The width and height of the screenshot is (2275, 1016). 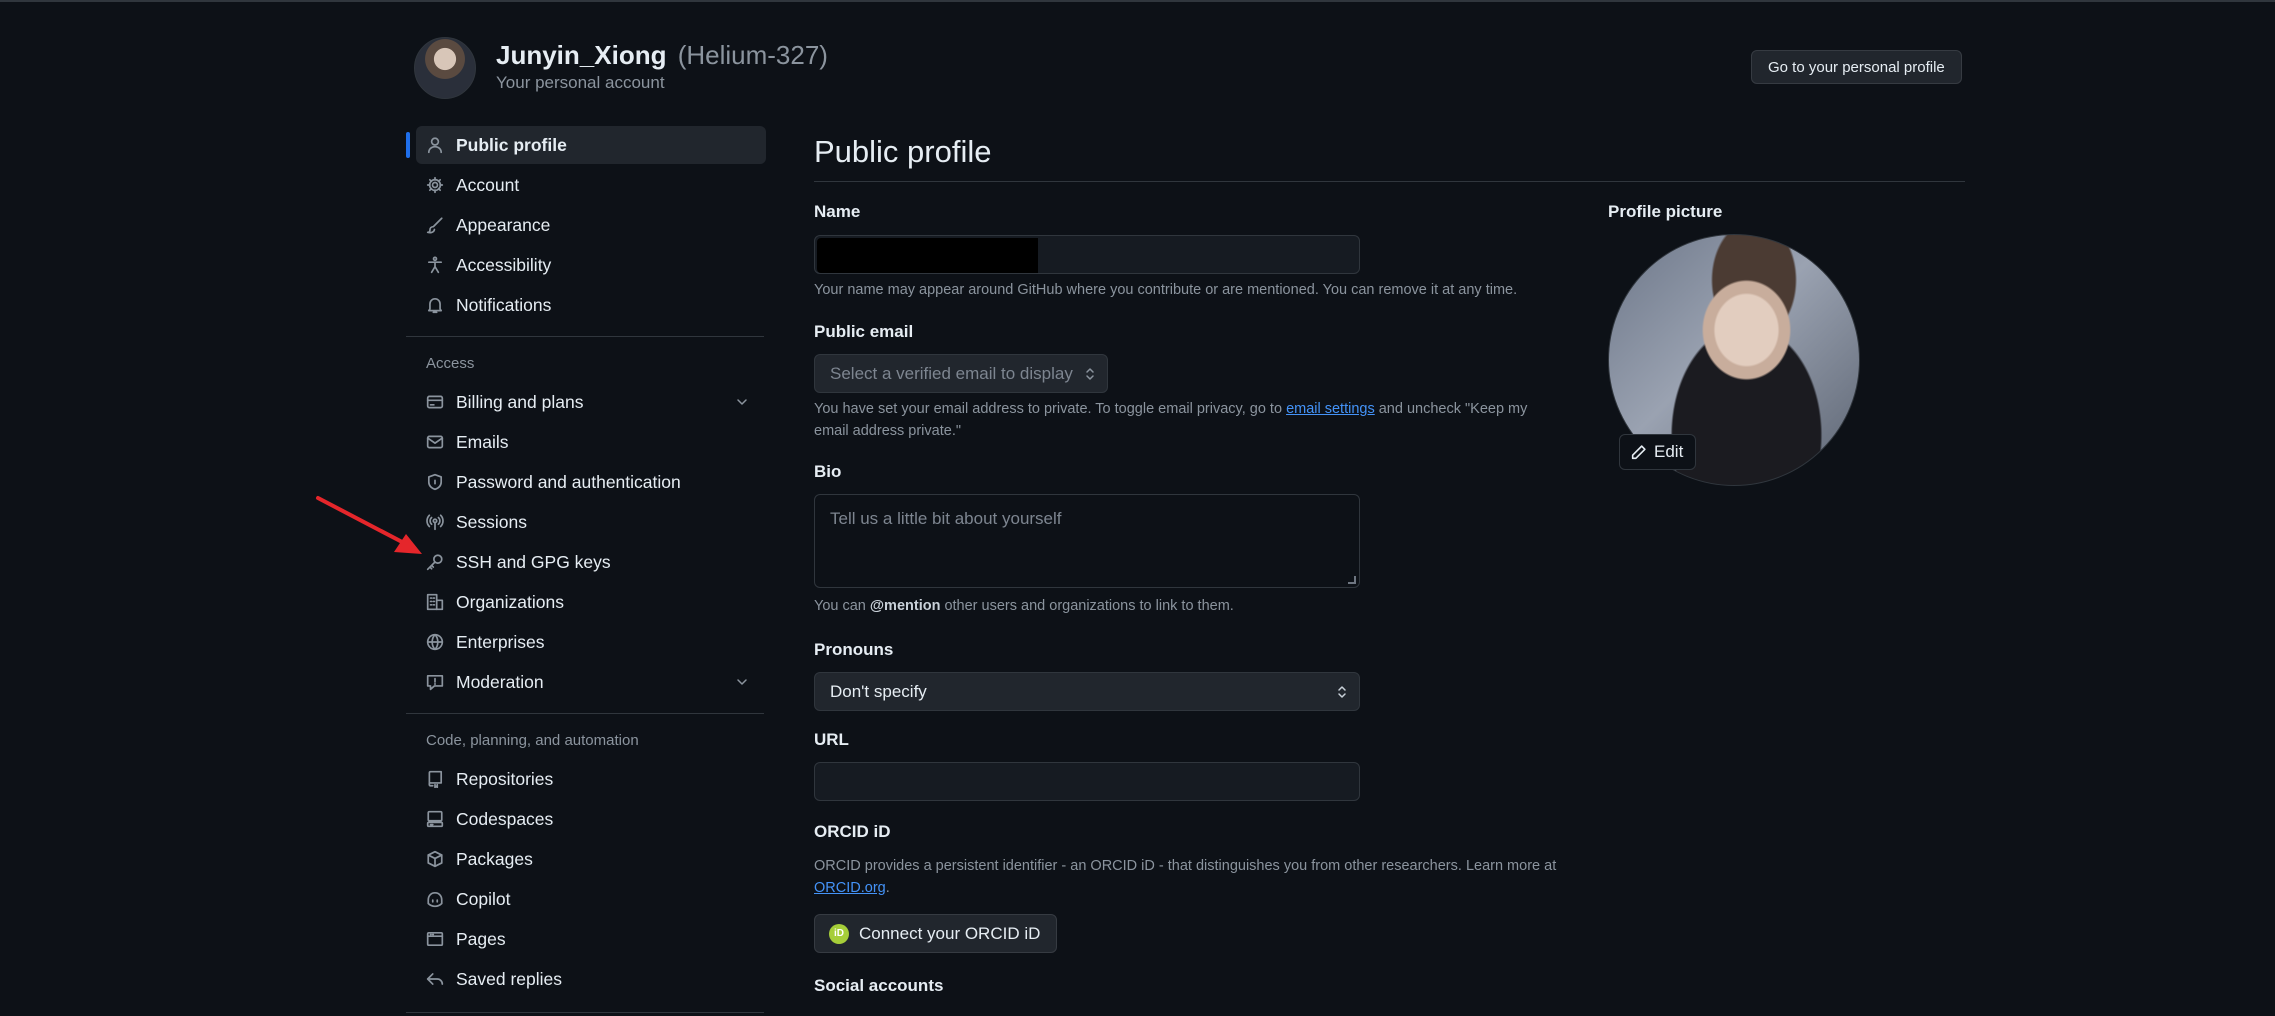 What do you see at coordinates (887, 888) in the screenshot?
I see `orcid-help-text: .` at bounding box center [887, 888].